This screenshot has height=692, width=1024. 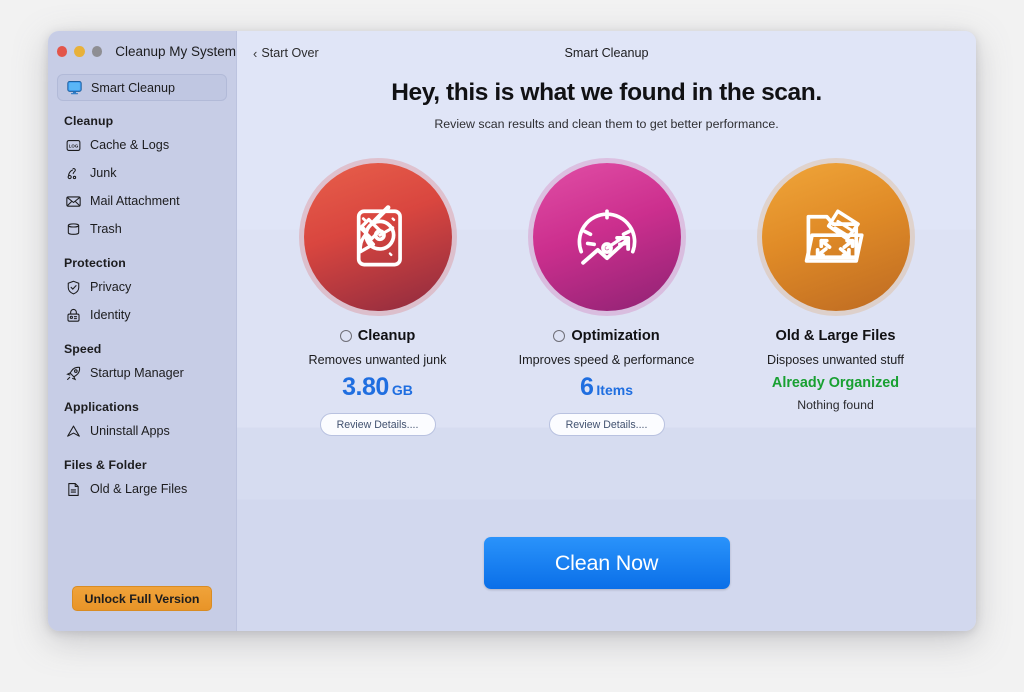 I want to click on app-title: Cleanup My System, so click(x=176, y=51).